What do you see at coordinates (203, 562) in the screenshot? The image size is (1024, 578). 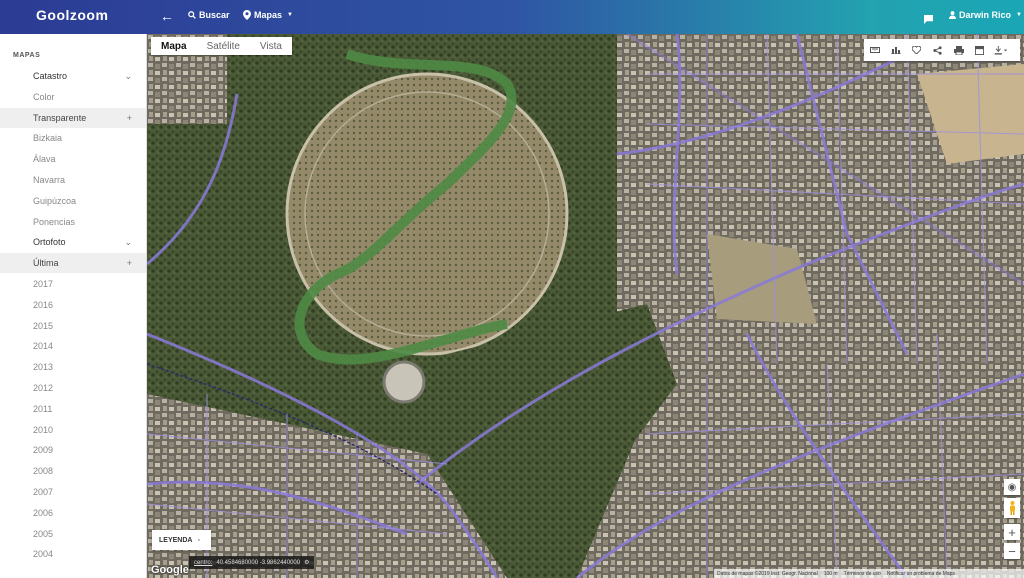 I see `coords-key: centro:` at bounding box center [203, 562].